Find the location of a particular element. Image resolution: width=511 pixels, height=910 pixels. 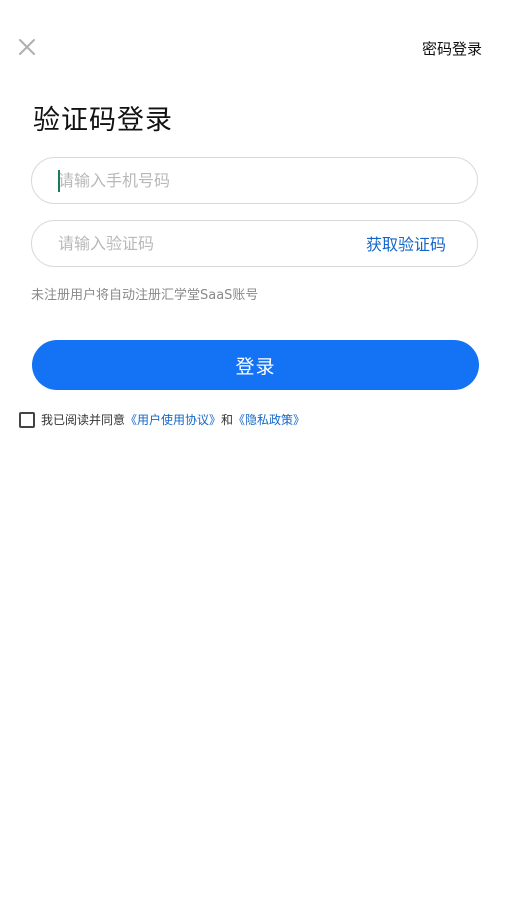

agreement-row: 我已阅读并同意 《用户使用协议》 和 《隐私政策》 is located at coordinates (162, 419).